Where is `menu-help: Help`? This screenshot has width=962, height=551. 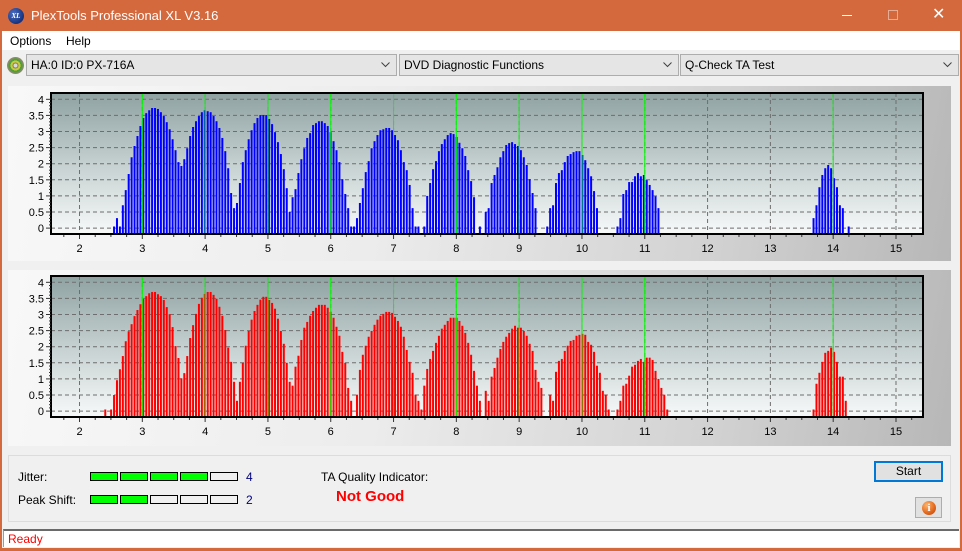 menu-help: Help is located at coordinates (78, 41).